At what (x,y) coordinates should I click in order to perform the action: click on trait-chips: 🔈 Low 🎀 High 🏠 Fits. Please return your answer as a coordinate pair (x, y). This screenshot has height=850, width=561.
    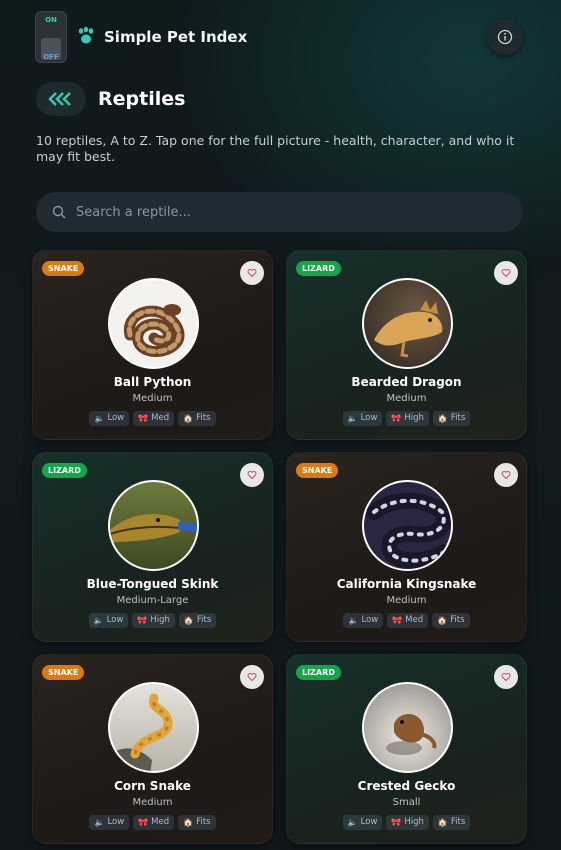
    Looking at the image, I should click on (406, 418).